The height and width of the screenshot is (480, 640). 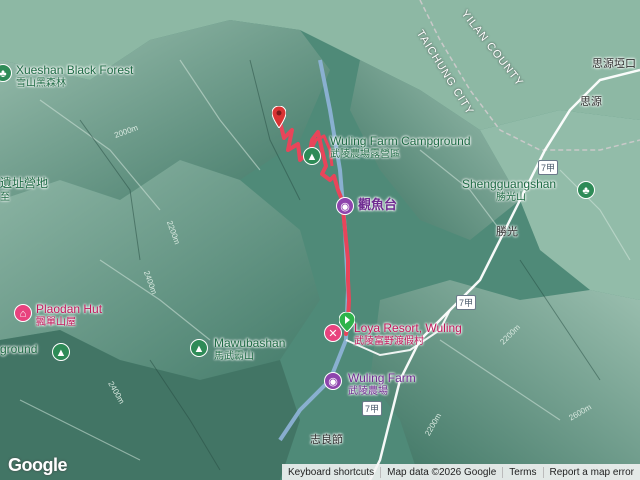 I want to click on poi-label: Mawubashan, so click(x=250, y=343).